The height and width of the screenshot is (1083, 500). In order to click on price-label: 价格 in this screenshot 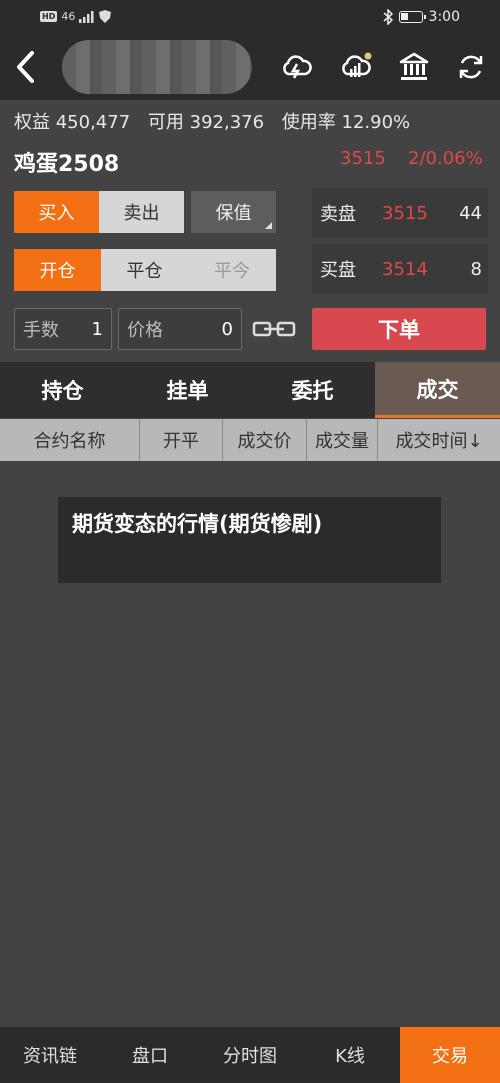, I will do `click(145, 330)`.